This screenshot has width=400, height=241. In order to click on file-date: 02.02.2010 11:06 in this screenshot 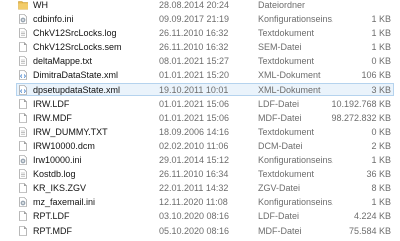, I will do `click(194, 145)`.